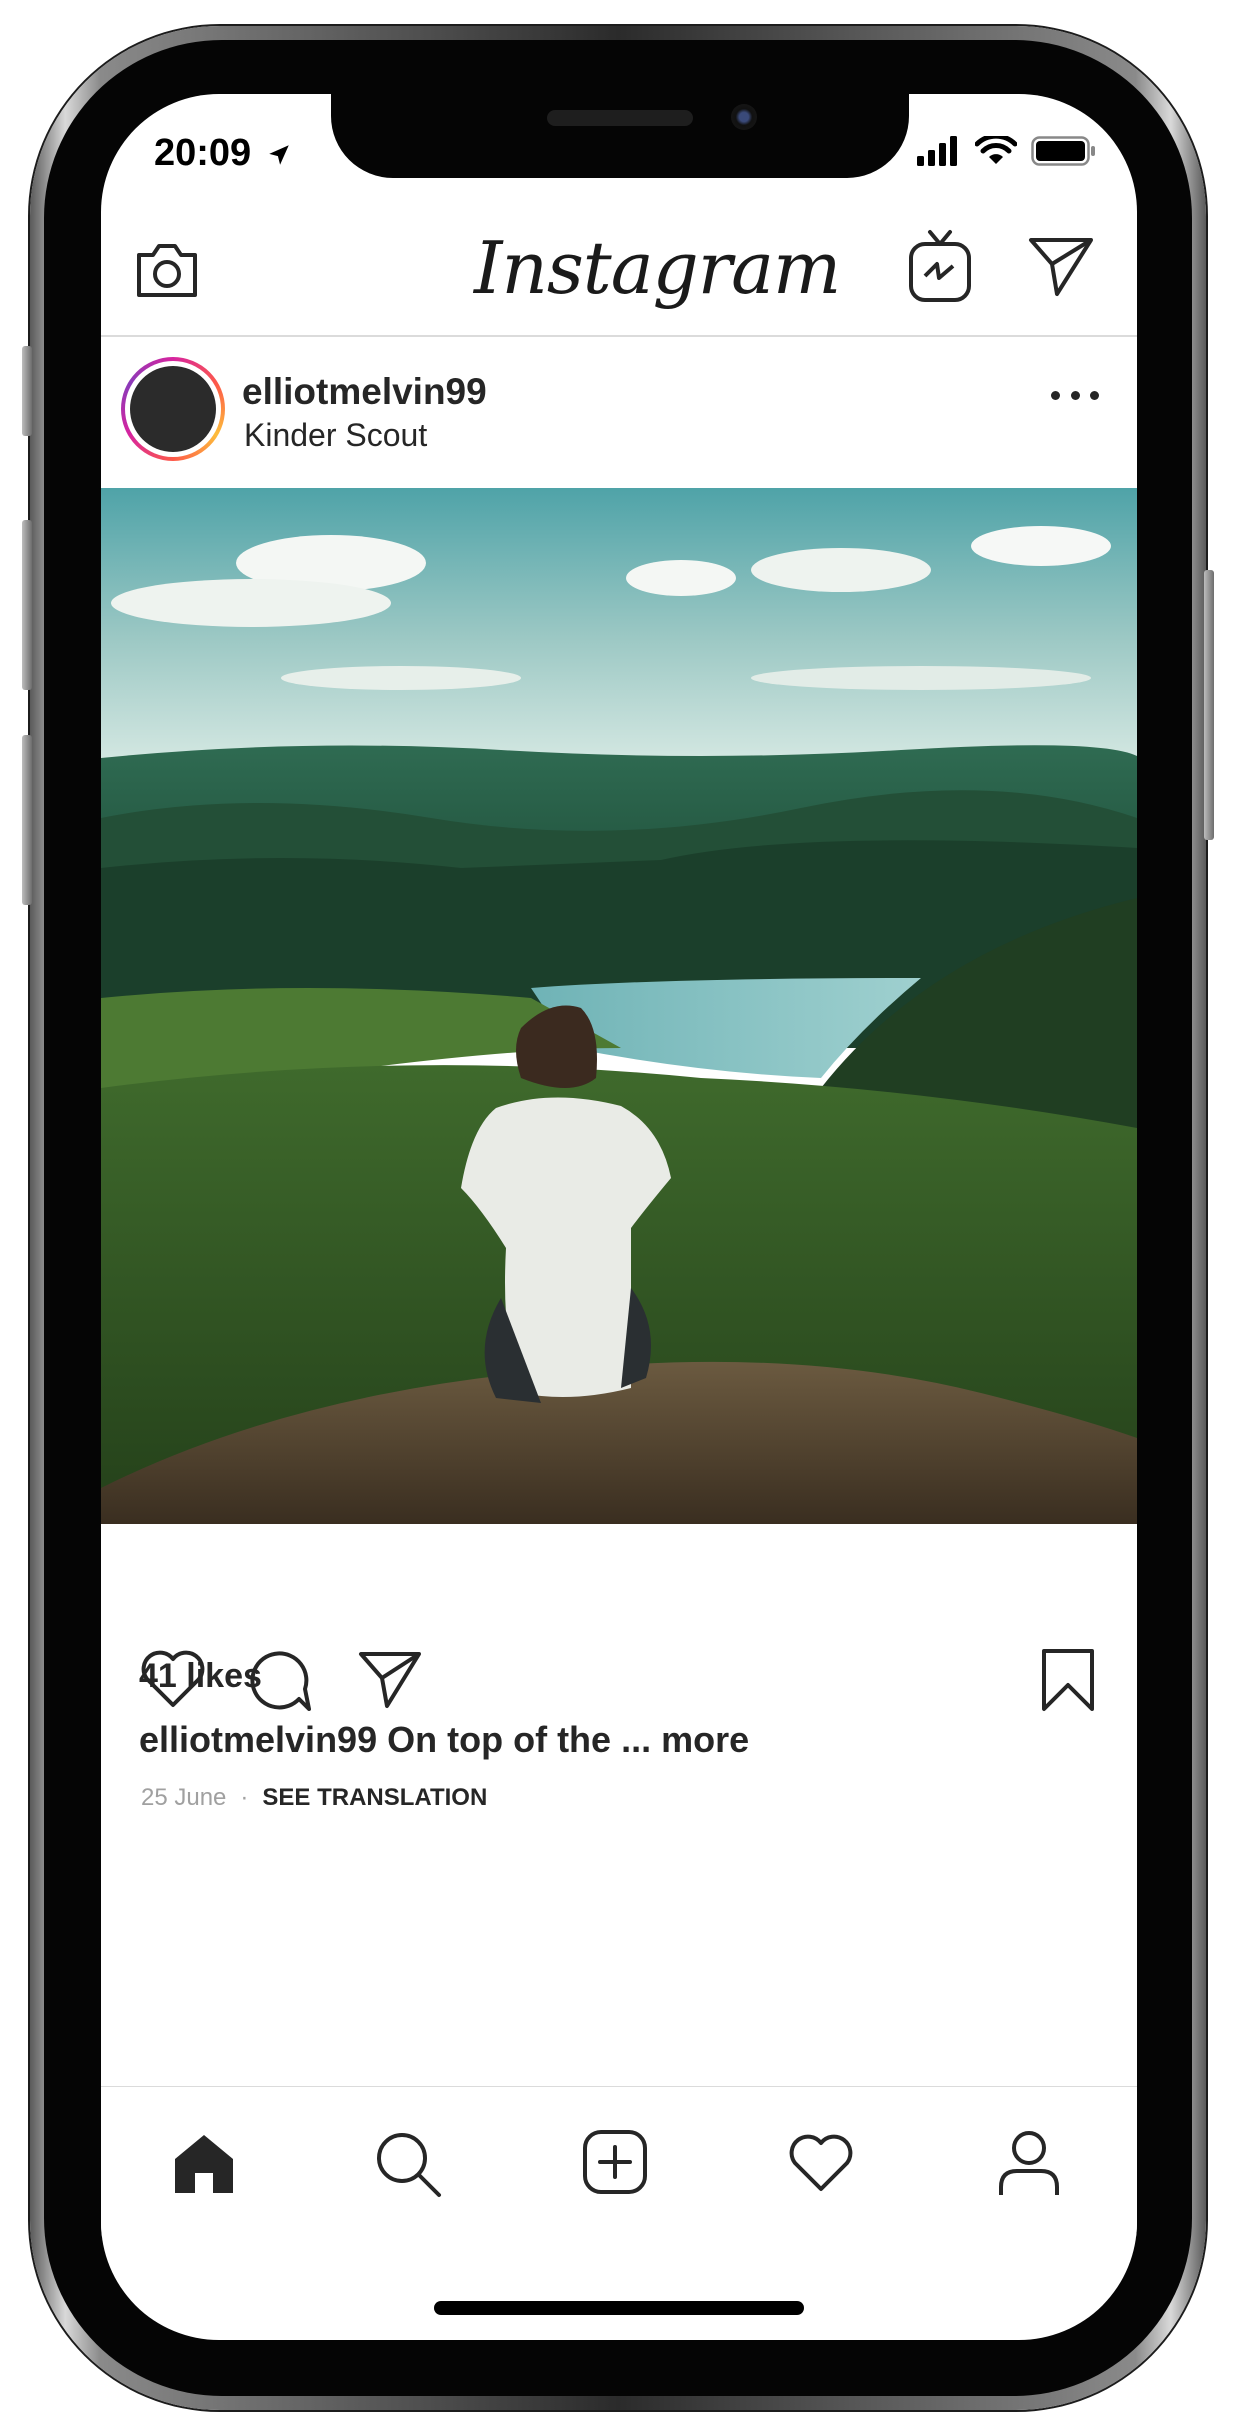 Image resolution: width=1238 pixels, height=2435 pixels. I want to click on add-post-icon, so click(615, 2162).